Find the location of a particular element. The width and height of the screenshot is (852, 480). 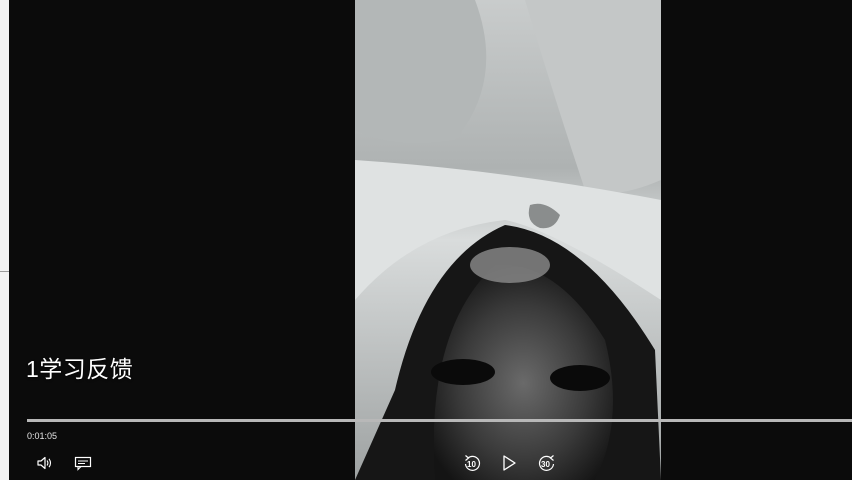

window-edge is located at coordinates (4, 240).